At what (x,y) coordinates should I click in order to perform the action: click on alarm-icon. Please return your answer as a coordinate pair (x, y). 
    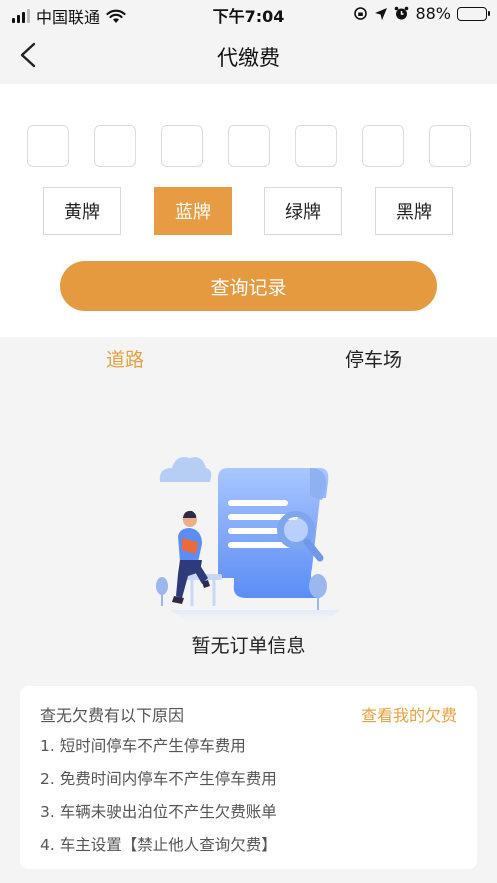
    Looking at the image, I should click on (402, 13).